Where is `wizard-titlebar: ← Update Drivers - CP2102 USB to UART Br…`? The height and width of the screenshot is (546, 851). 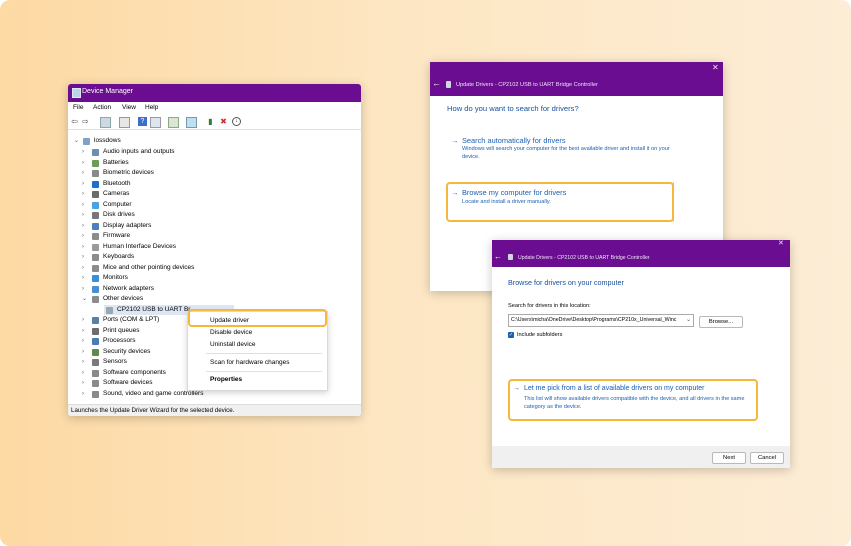 wizard-titlebar: ← Update Drivers - CP2102 USB to UART Br… is located at coordinates (576, 79).